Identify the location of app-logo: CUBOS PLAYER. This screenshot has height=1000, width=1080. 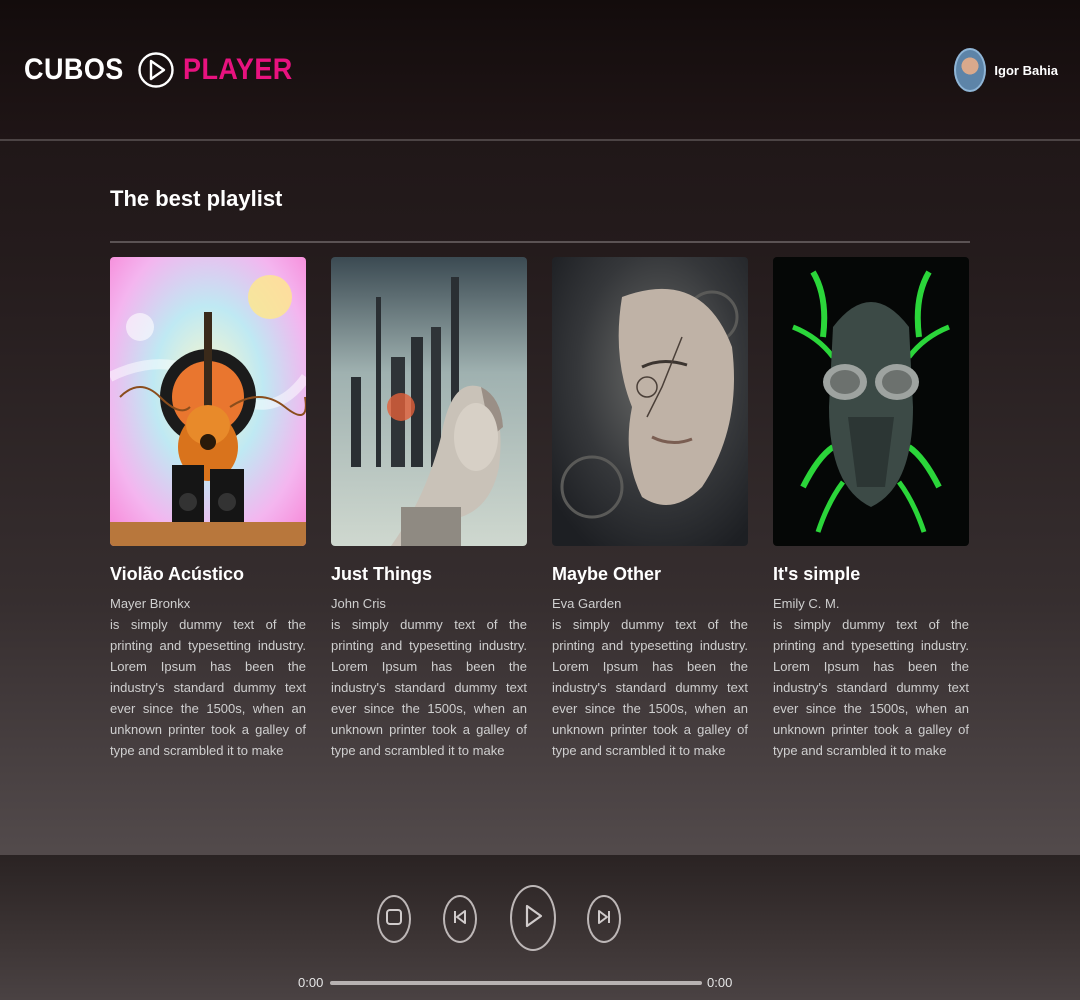
(164, 70).